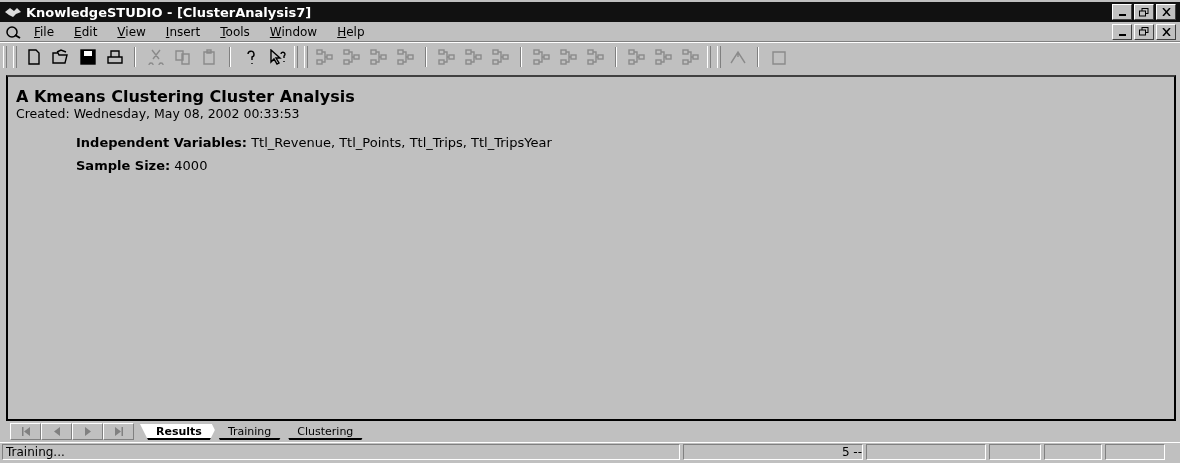  Describe the element at coordinates (169, 12) in the screenshot. I see `window-title: KnowledgeSTUDIO - [ClusterAnalysis7]` at that location.